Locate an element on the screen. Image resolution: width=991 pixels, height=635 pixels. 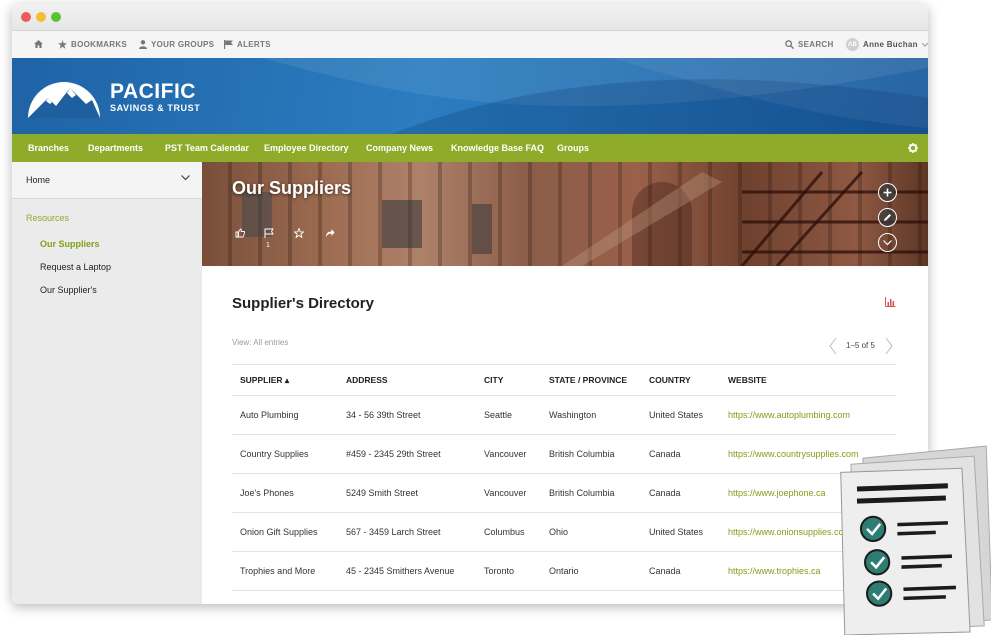
user-menu: AB Anne Buchan is located at coordinates (887, 44).